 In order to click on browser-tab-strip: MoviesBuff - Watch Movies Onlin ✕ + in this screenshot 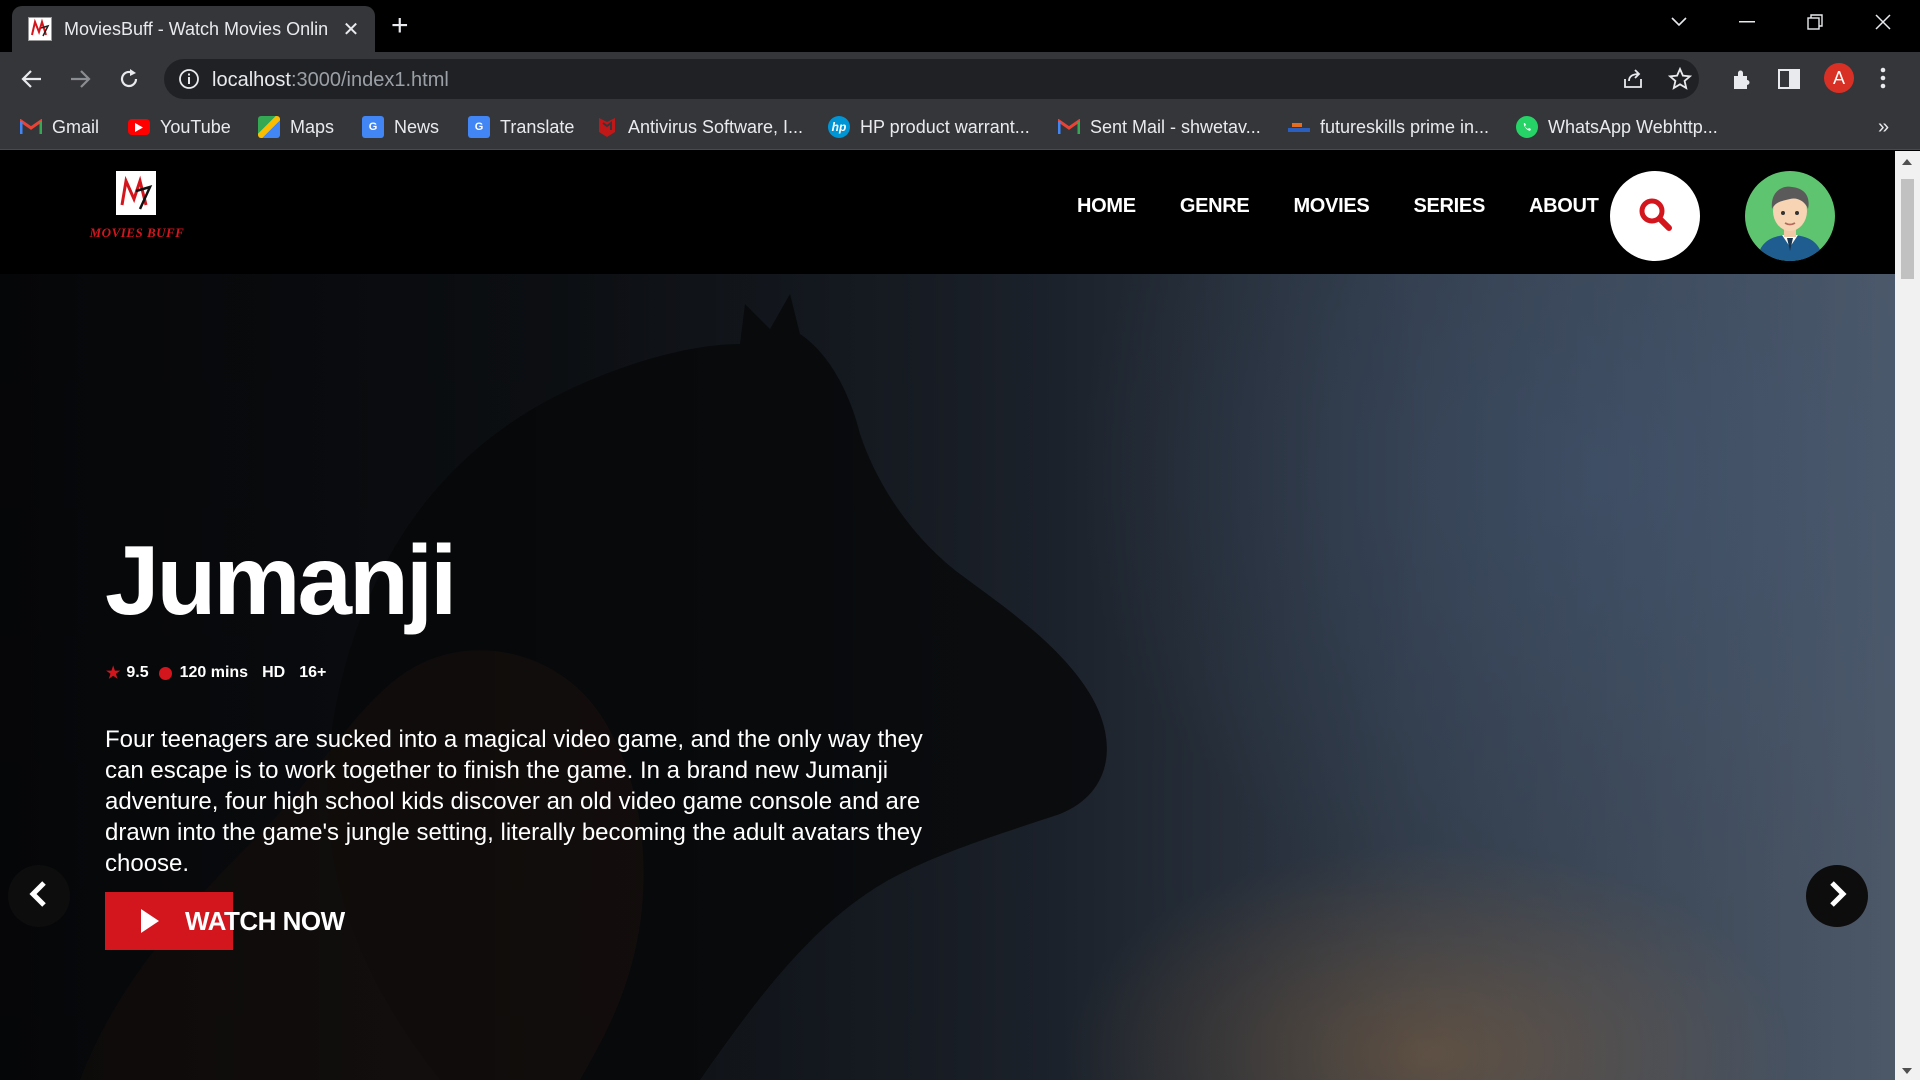, I will do `click(960, 26)`.